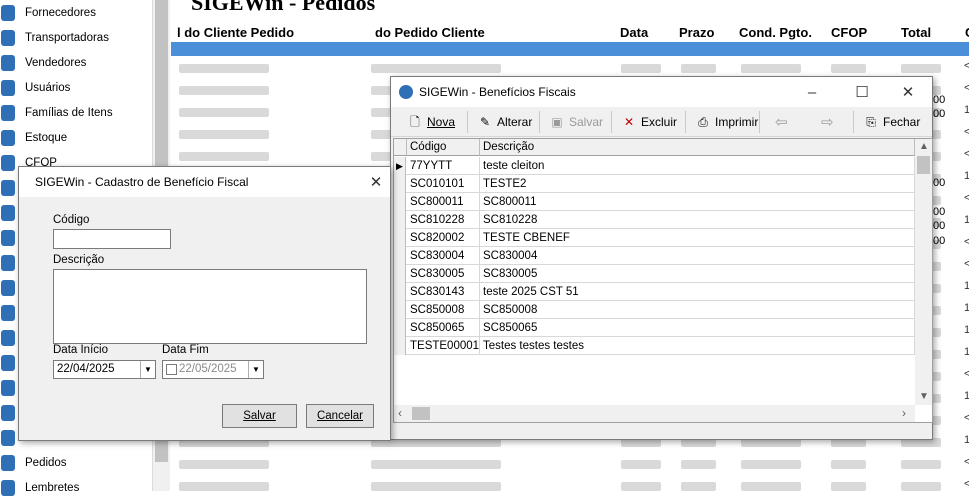 This screenshot has width=969, height=500. I want to click on codigo-cell: SC830143, so click(443, 292).